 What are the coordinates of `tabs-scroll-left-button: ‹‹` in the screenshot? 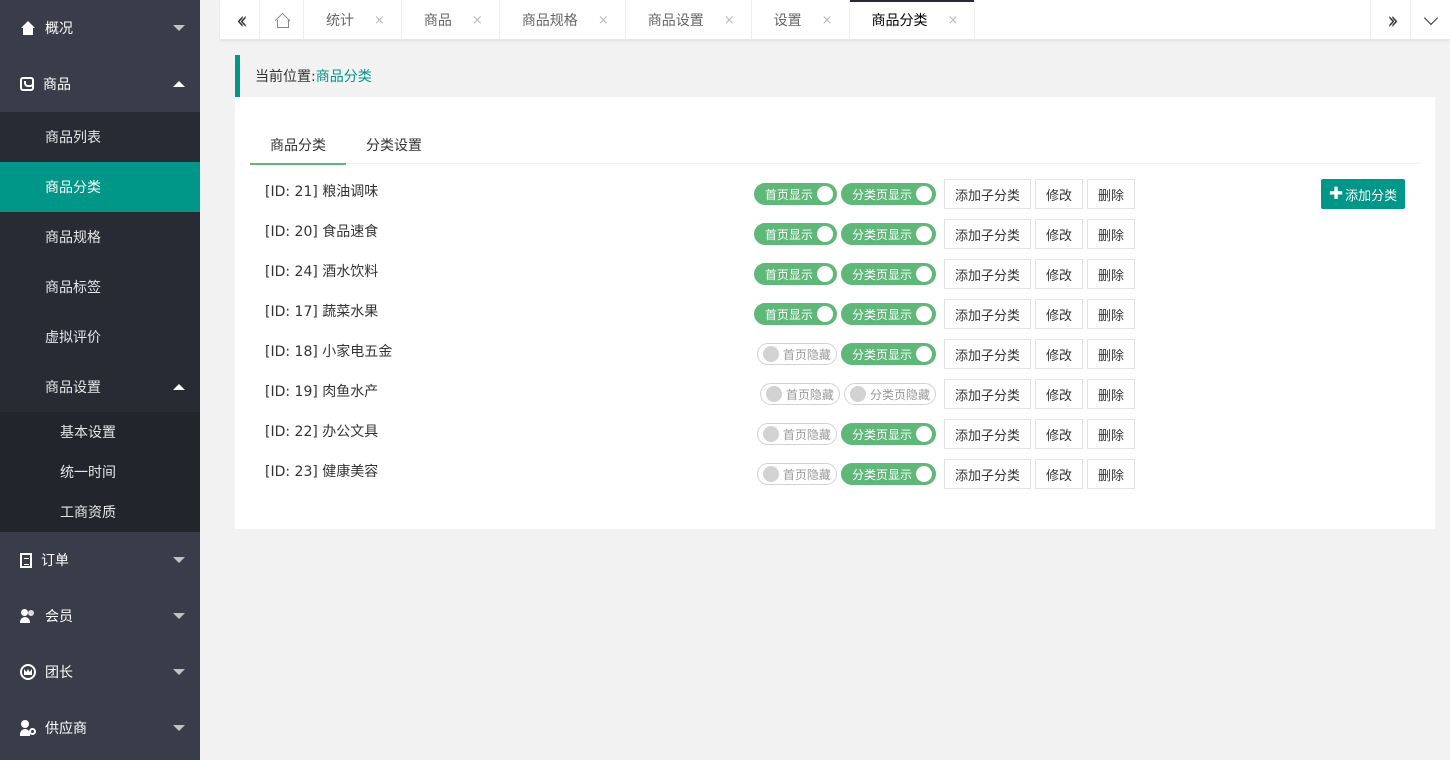 It's located at (240, 20).